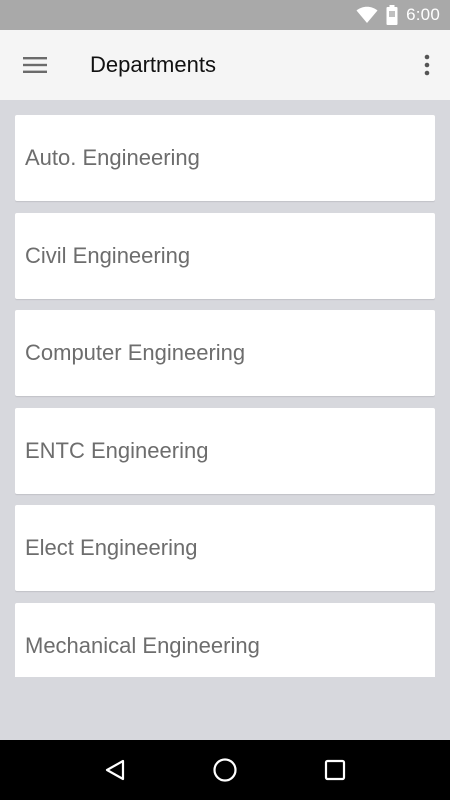 The height and width of the screenshot is (800, 450). I want to click on department-label: Civil Engineering, so click(108, 255).